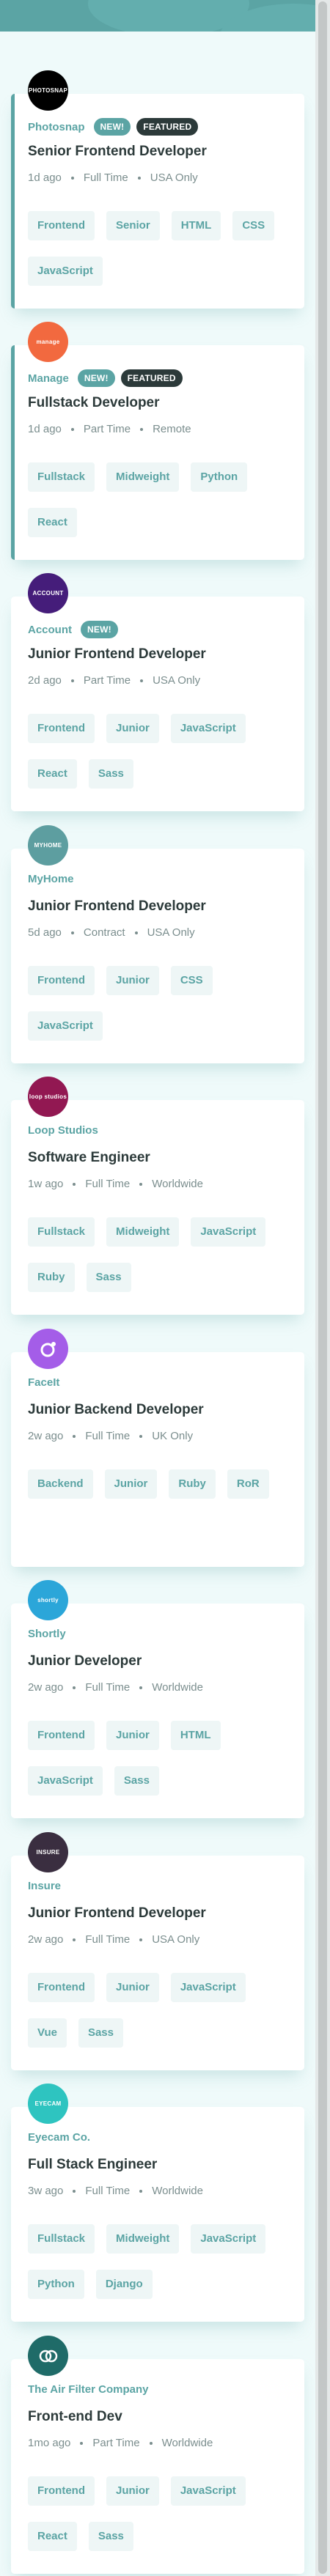 The height and width of the screenshot is (2576, 330). I want to click on job-location: Remote, so click(172, 429).